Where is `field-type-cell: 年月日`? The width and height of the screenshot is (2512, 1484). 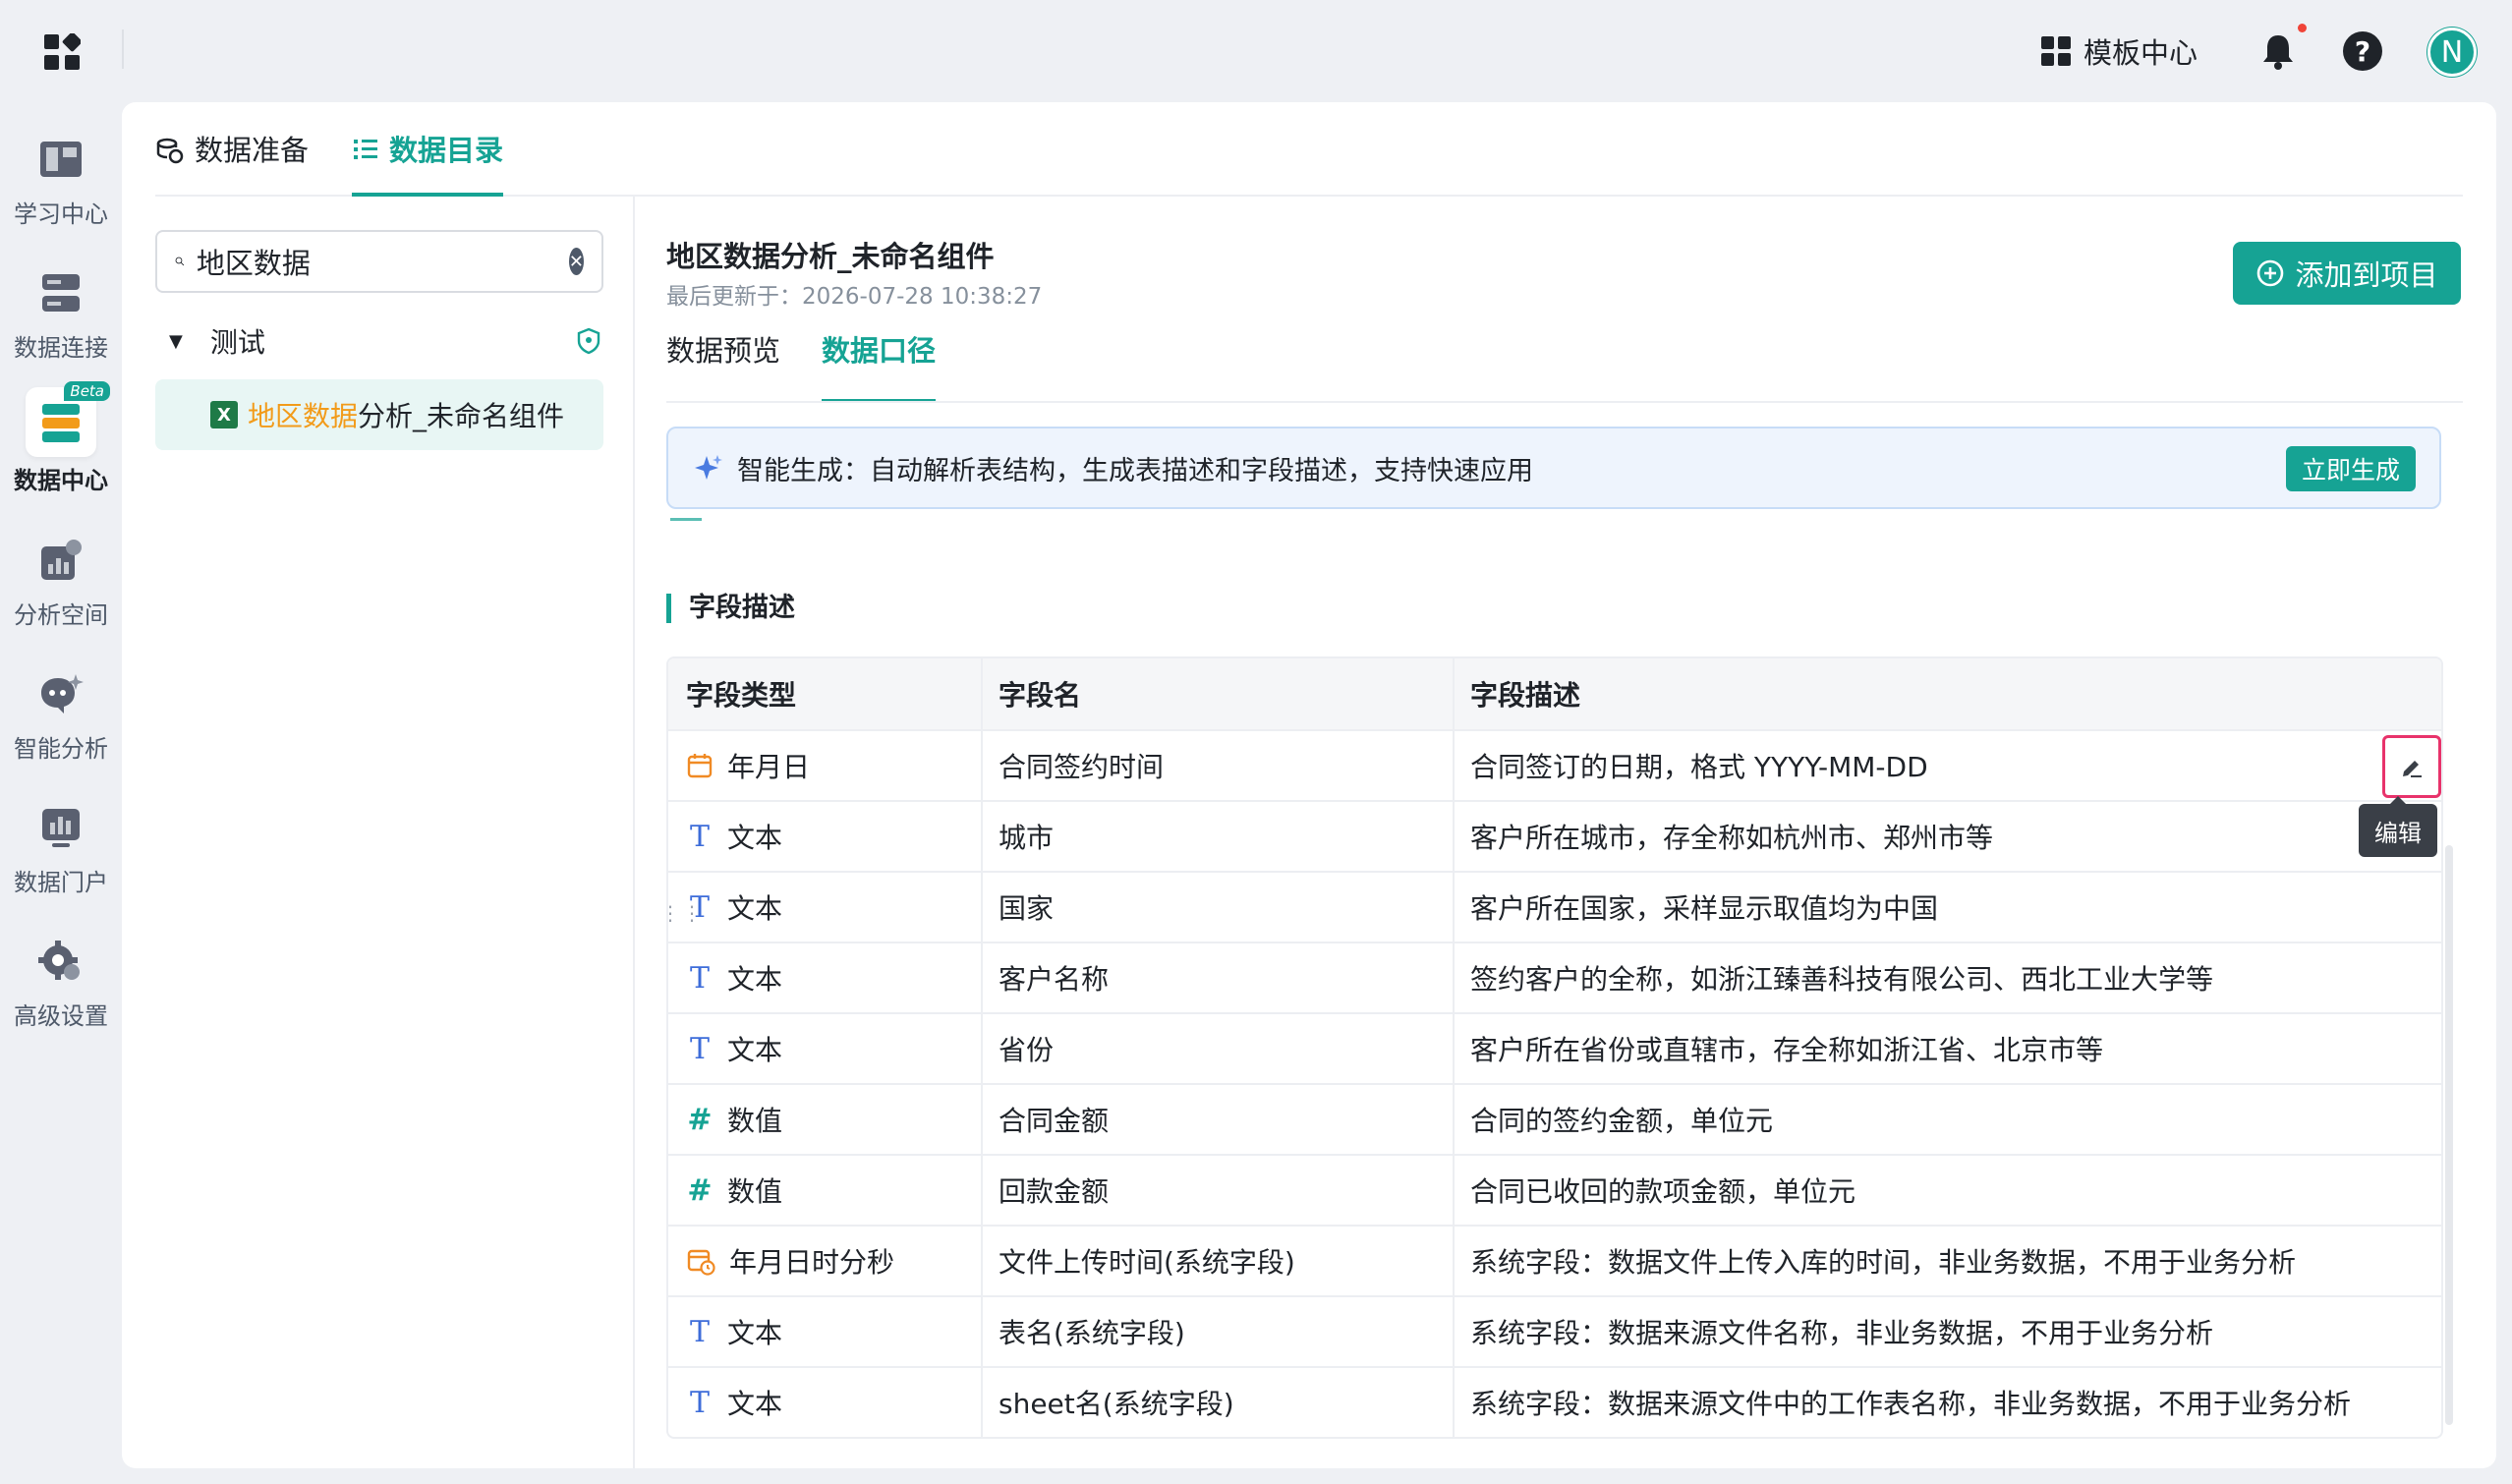 field-type-cell: 年月日 is located at coordinates (825, 765).